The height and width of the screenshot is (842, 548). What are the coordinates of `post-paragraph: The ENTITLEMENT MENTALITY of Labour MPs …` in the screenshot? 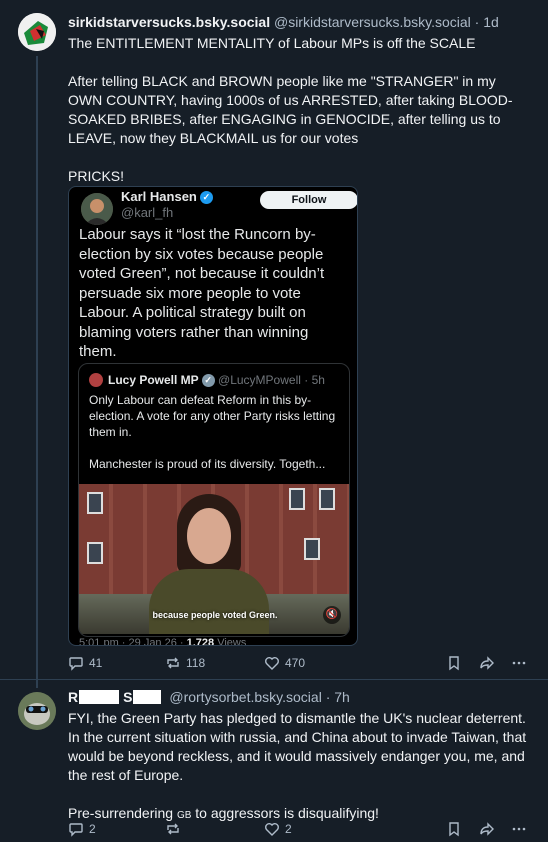 It's located at (272, 43).